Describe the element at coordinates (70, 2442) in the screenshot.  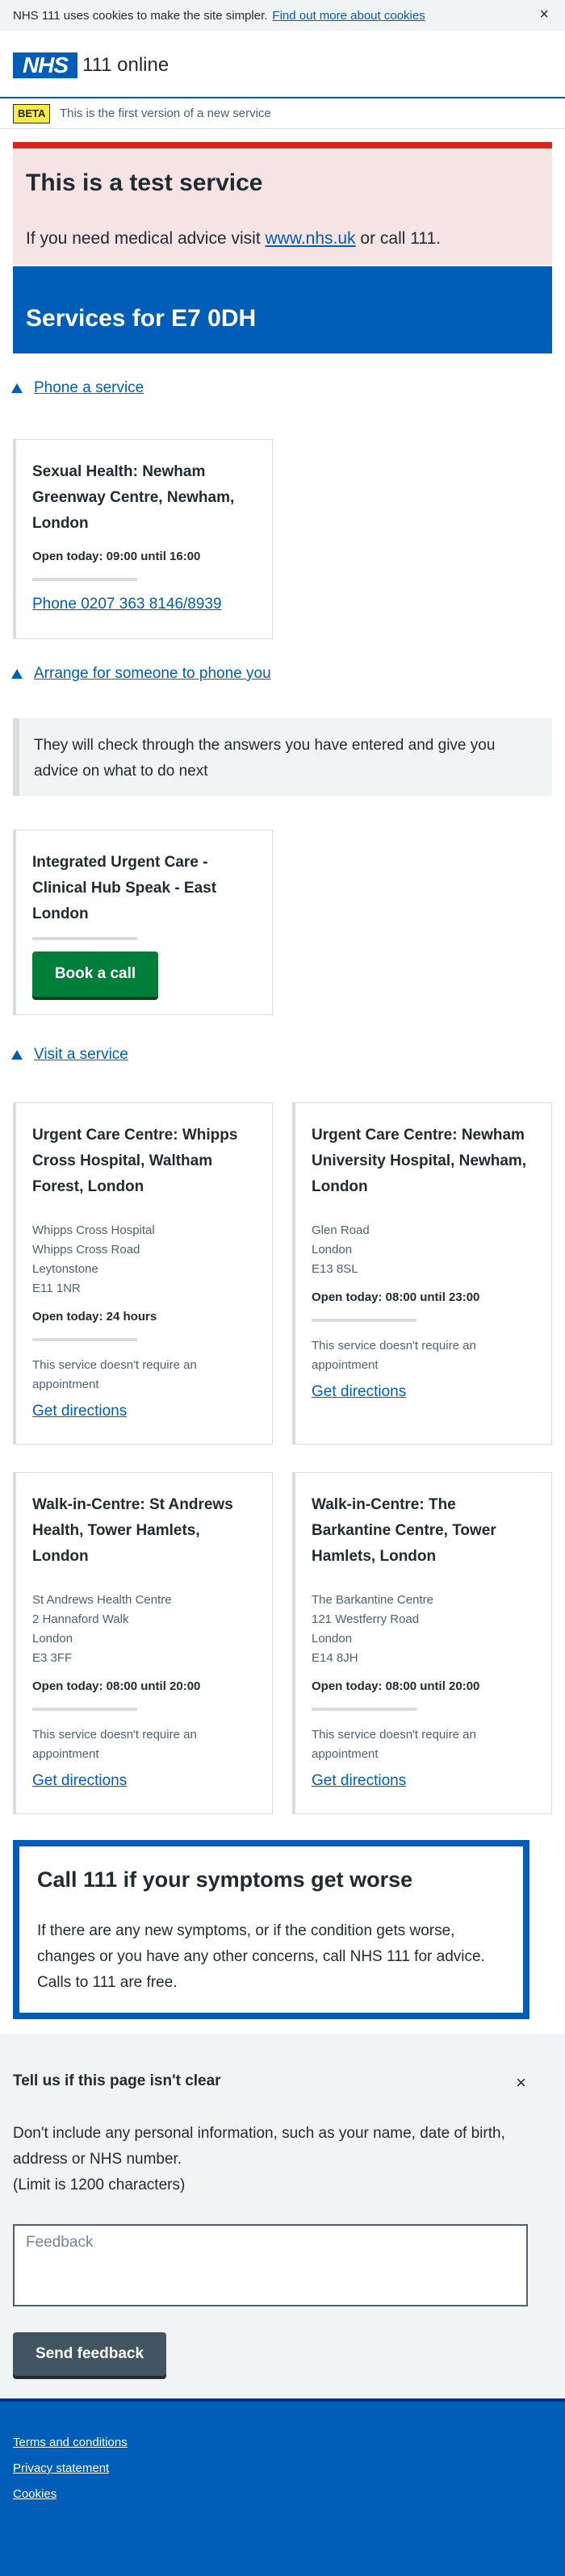
I see `footer-link-terms: Terms and conditions` at that location.